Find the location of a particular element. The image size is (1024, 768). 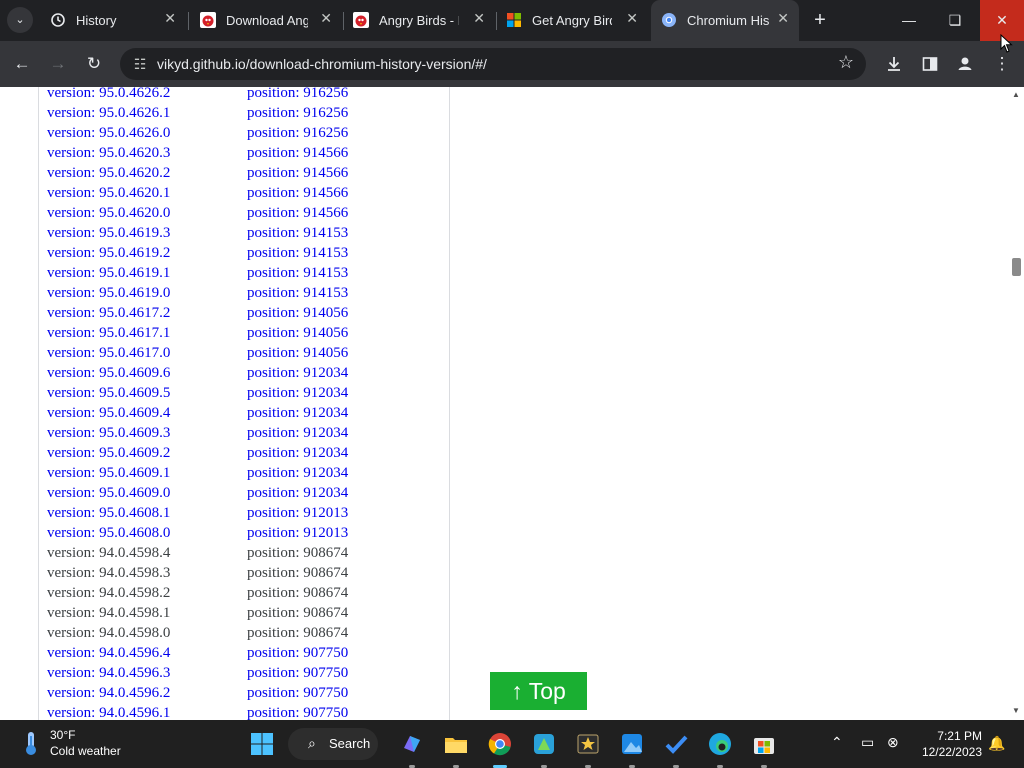

version-link: version: 95.0.4608.1 is located at coordinates (147, 513).